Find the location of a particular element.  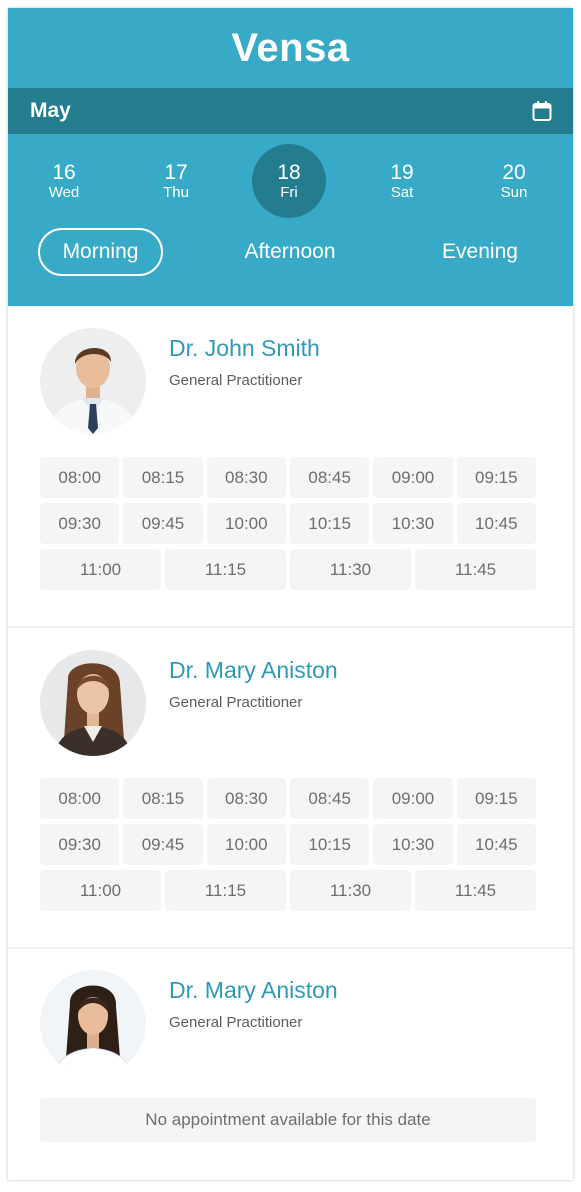

day-weekday: Fri is located at coordinates (289, 192).